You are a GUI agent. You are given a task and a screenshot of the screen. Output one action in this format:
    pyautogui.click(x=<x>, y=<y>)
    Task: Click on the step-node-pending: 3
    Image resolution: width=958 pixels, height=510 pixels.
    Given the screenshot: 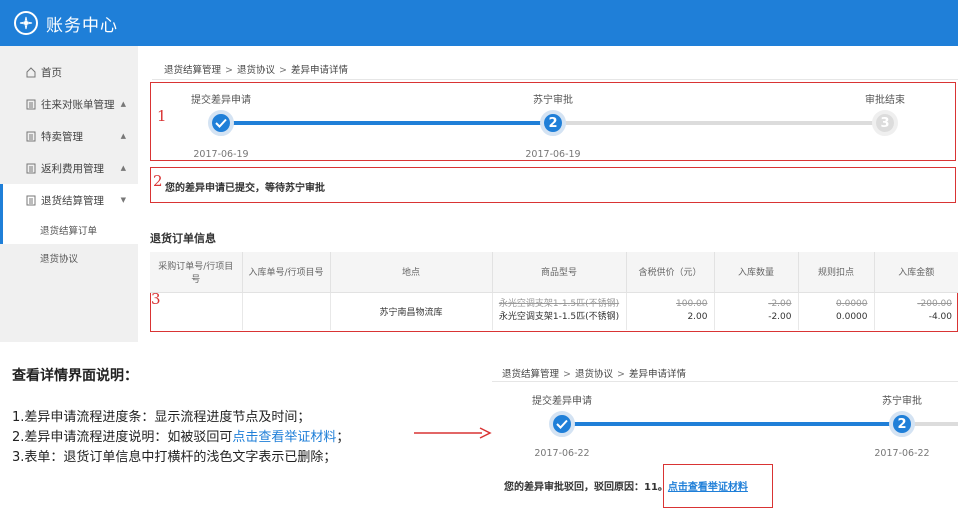 What is the action you would take?
    pyautogui.click(x=885, y=123)
    